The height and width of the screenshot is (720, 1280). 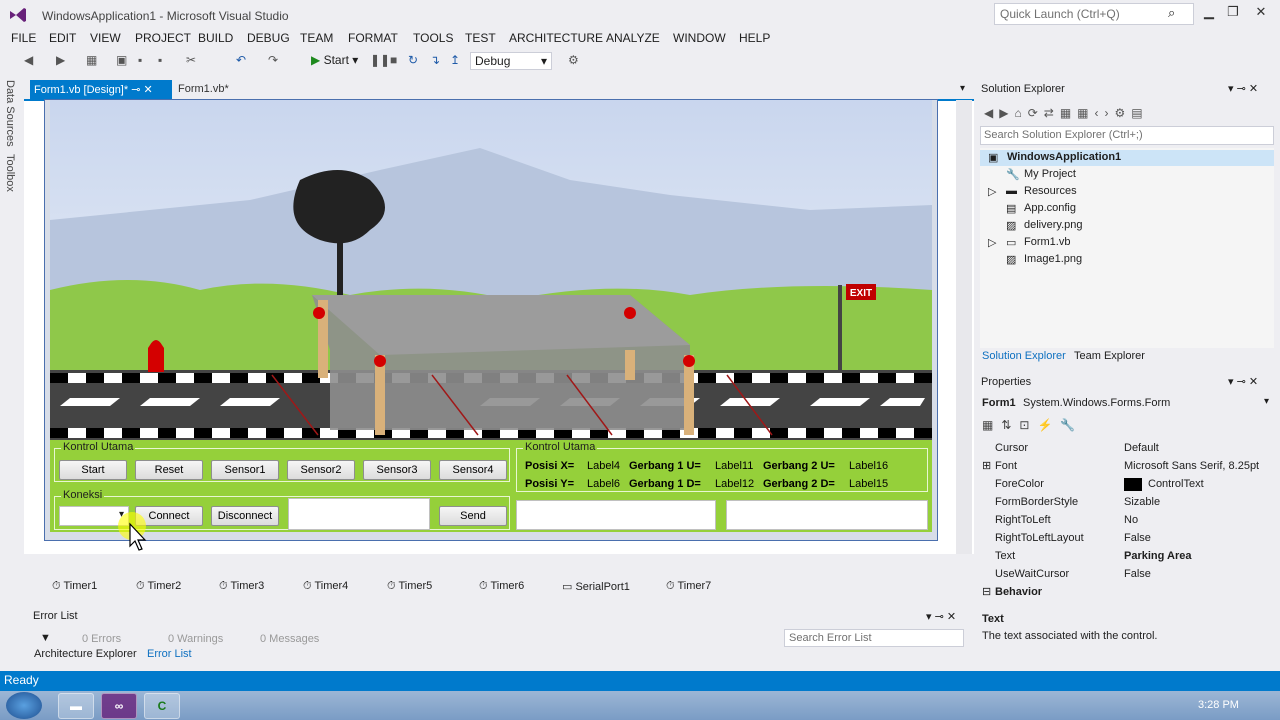 What do you see at coordinates (91, 60) in the screenshot?
I see `new-project-icon: ▦` at bounding box center [91, 60].